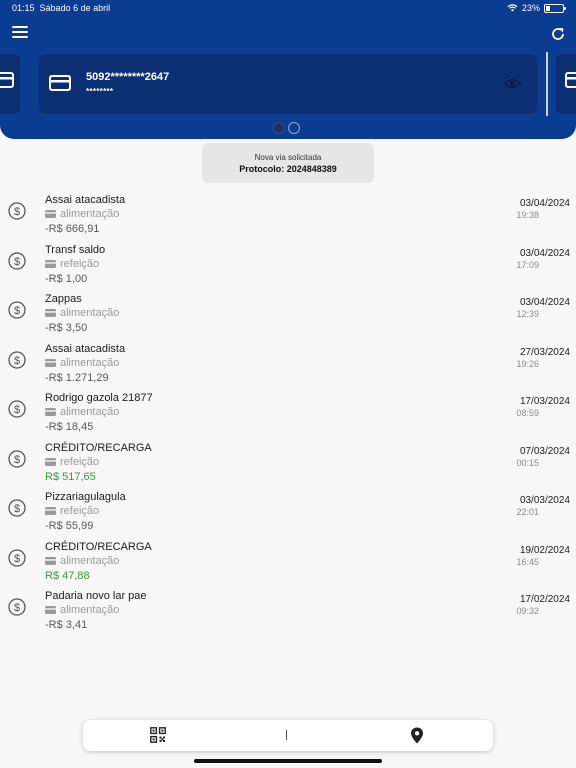 The width and height of the screenshot is (576, 768). What do you see at coordinates (527, 314) in the screenshot?
I see `transaction-time: 12:39` at bounding box center [527, 314].